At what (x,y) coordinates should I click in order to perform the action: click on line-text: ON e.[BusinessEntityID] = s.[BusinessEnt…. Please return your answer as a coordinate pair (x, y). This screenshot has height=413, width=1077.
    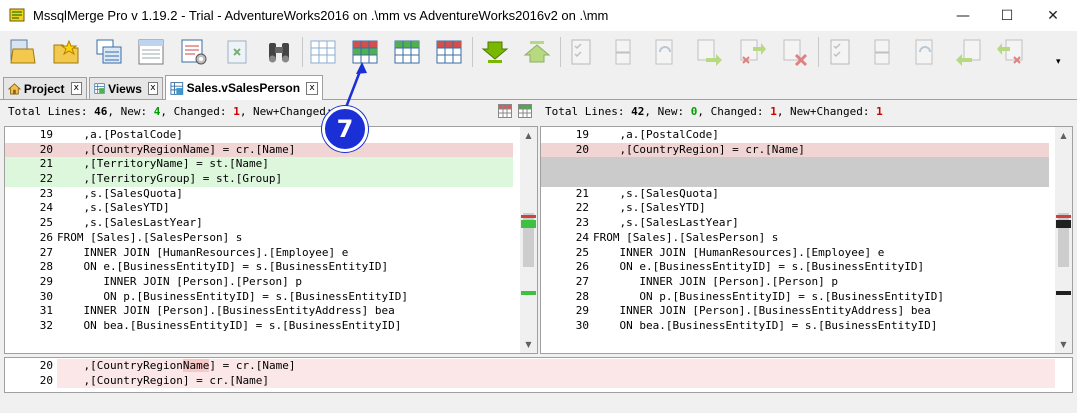
    Looking at the image, I should click on (759, 267).